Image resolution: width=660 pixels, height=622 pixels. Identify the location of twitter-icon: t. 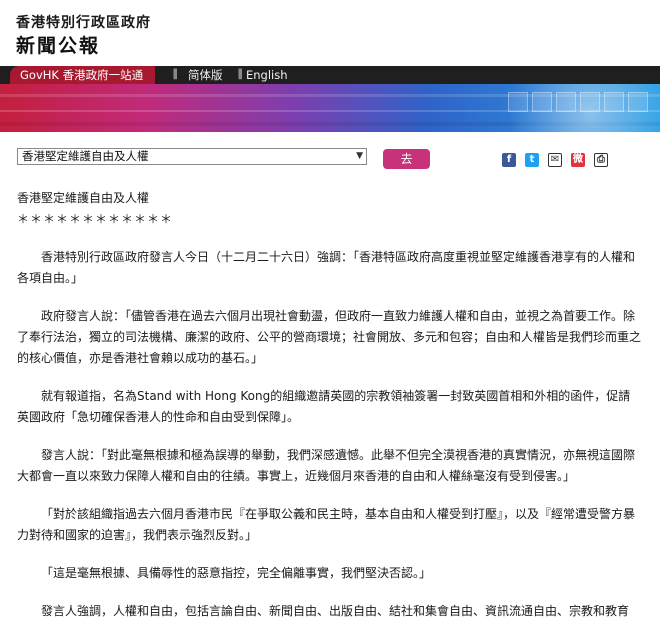
(532, 160).